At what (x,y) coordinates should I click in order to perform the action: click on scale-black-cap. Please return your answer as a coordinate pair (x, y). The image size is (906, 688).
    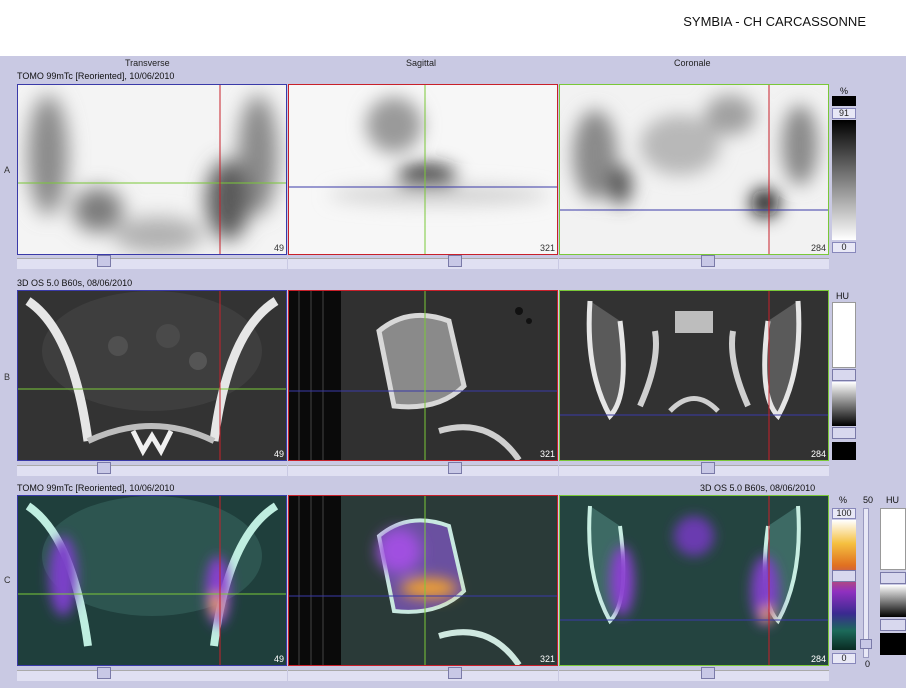
    Looking at the image, I should click on (844, 101).